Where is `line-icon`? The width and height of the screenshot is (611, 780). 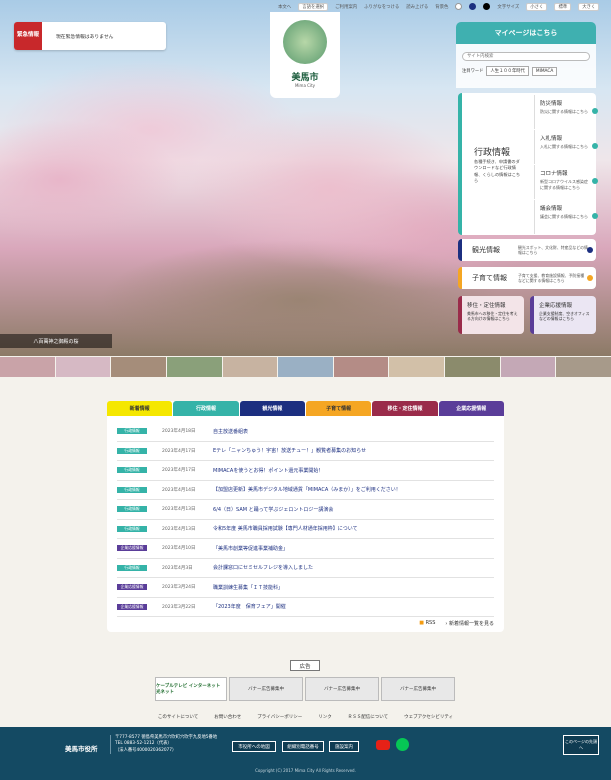 line-icon is located at coordinates (402, 744).